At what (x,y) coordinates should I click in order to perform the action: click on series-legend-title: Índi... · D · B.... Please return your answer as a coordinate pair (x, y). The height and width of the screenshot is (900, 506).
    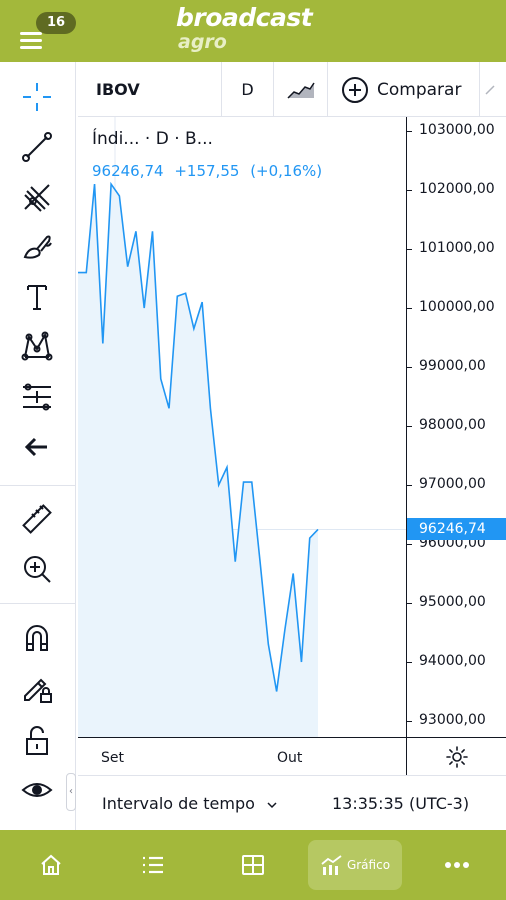
    Looking at the image, I should click on (152, 139).